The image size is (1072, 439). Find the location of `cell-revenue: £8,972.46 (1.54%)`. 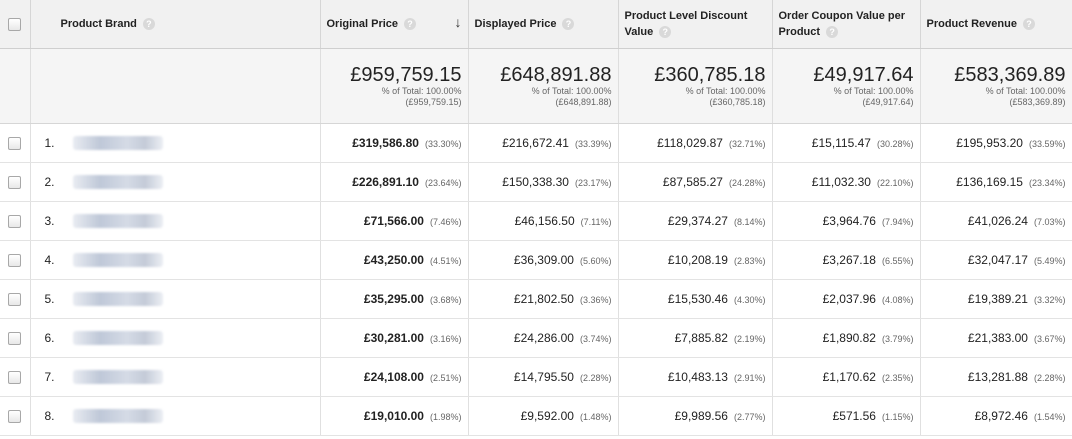

cell-revenue: £8,972.46 (1.54%) is located at coordinates (996, 416).